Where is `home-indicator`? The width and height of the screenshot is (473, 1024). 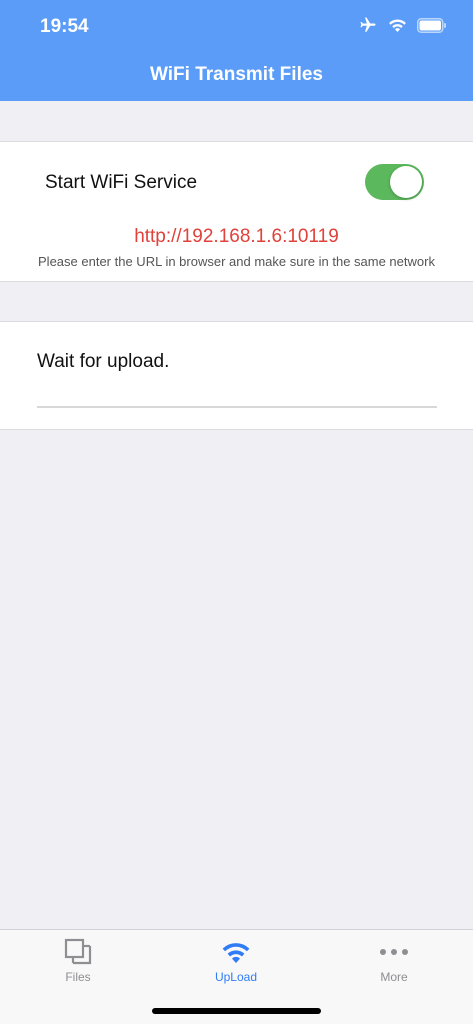
home-indicator is located at coordinates (236, 1011).